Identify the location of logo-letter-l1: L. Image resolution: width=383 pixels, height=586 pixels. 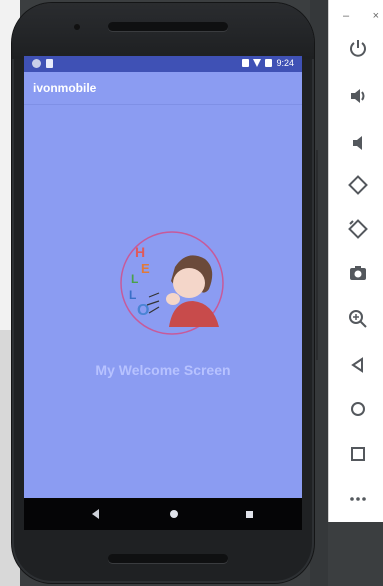
(134, 279).